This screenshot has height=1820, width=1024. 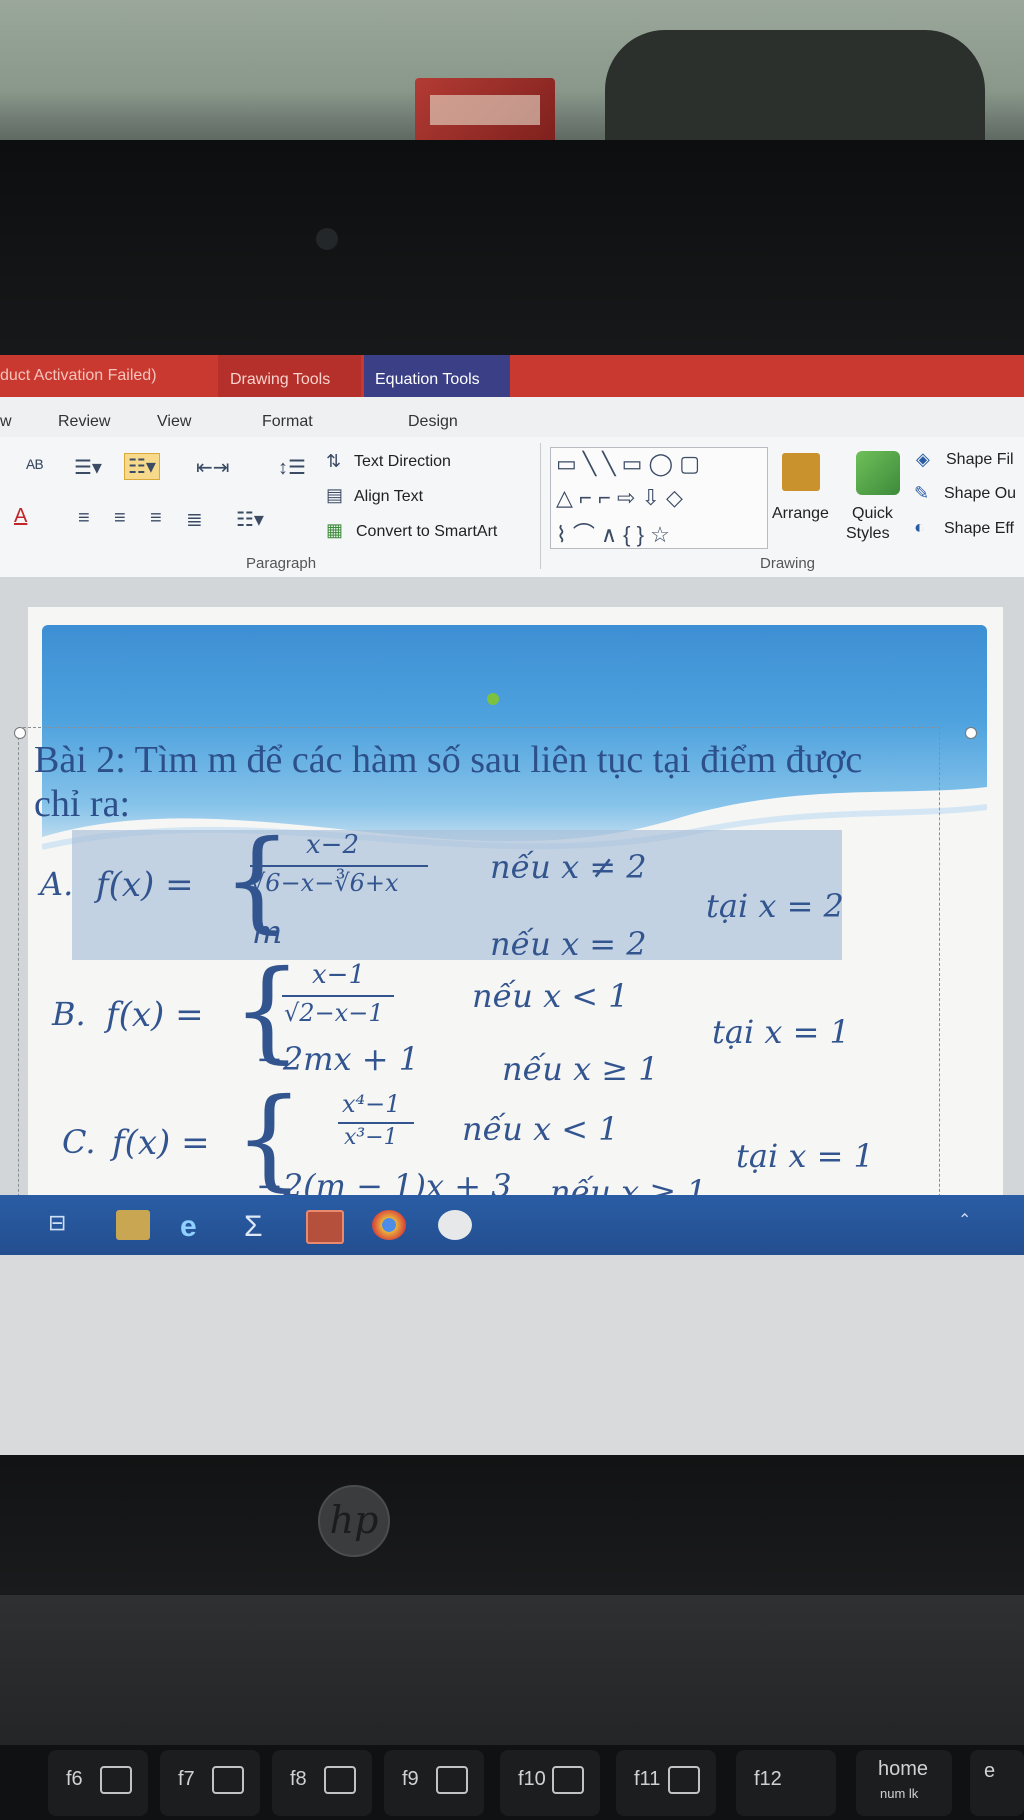 What do you see at coordinates (186, 1779) in the screenshot?
I see `key-label: f7` at bounding box center [186, 1779].